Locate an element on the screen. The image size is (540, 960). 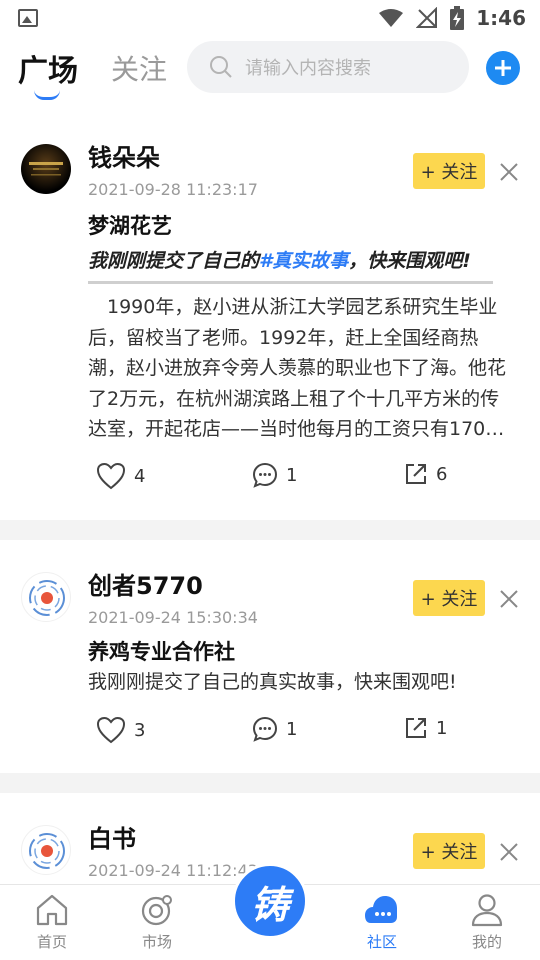
header: 广场 关注 请输入内容搜索 is located at coordinates (270, 68).